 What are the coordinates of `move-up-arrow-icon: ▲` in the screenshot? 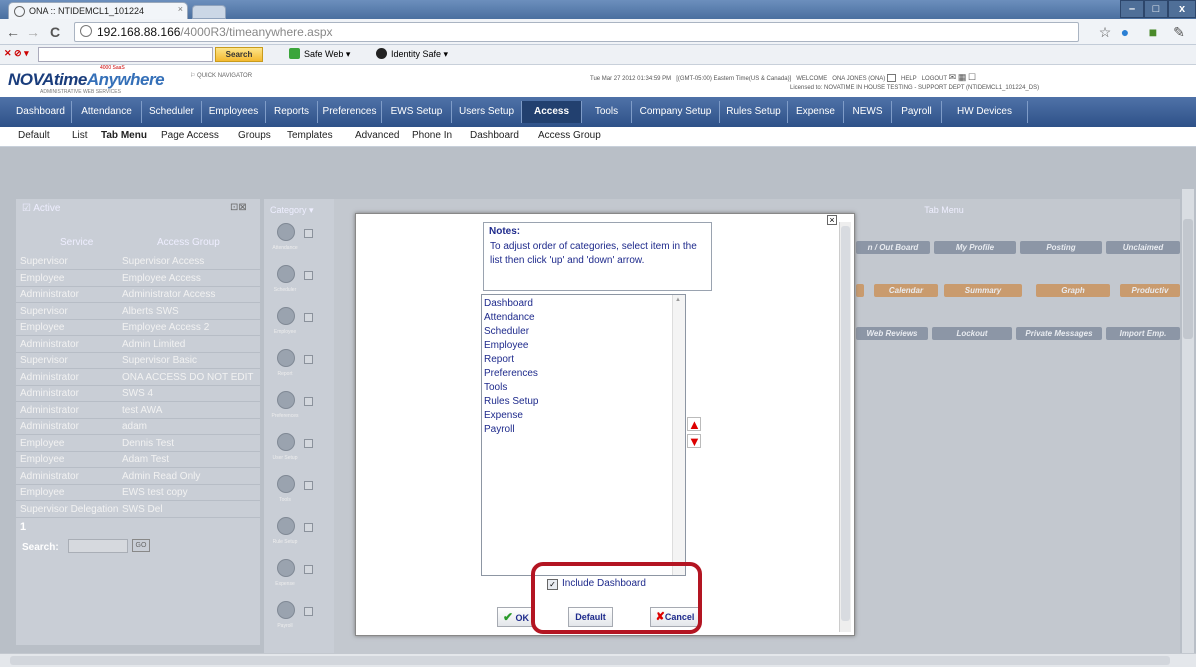 It's located at (694, 424).